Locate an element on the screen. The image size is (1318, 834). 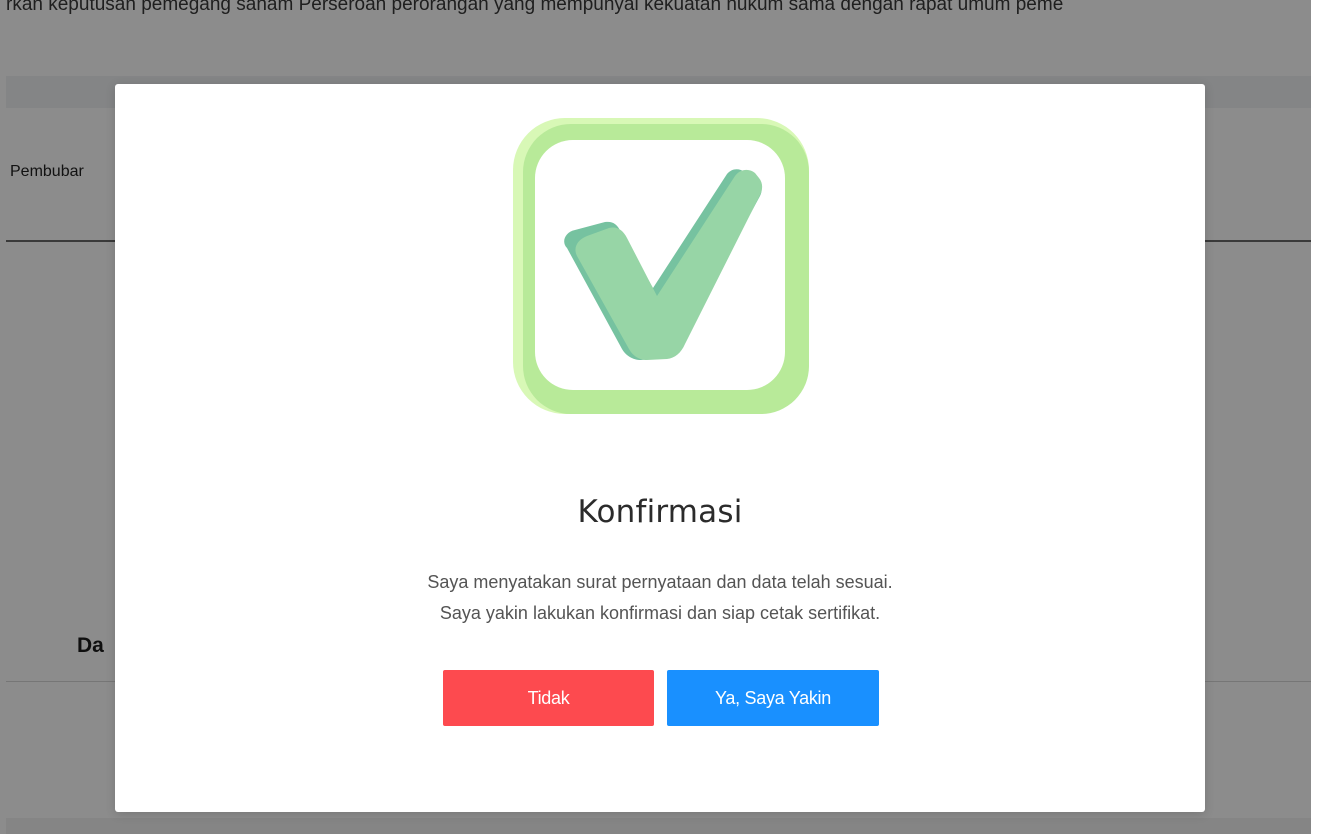
checkmark-square-icon is located at coordinates (661, 266).